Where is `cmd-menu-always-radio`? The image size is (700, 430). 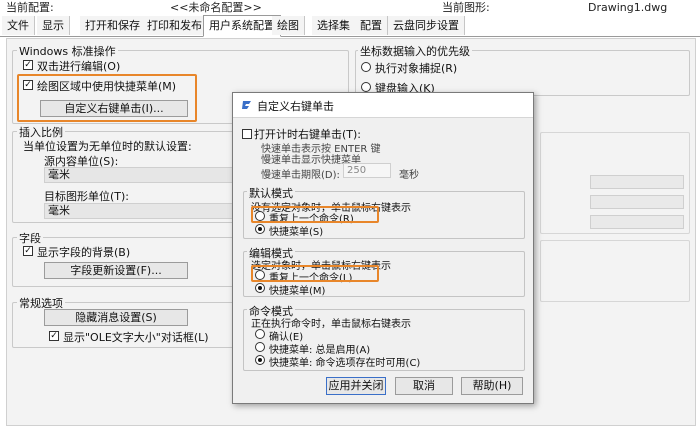 cmd-menu-always-radio is located at coordinates (260, 347).